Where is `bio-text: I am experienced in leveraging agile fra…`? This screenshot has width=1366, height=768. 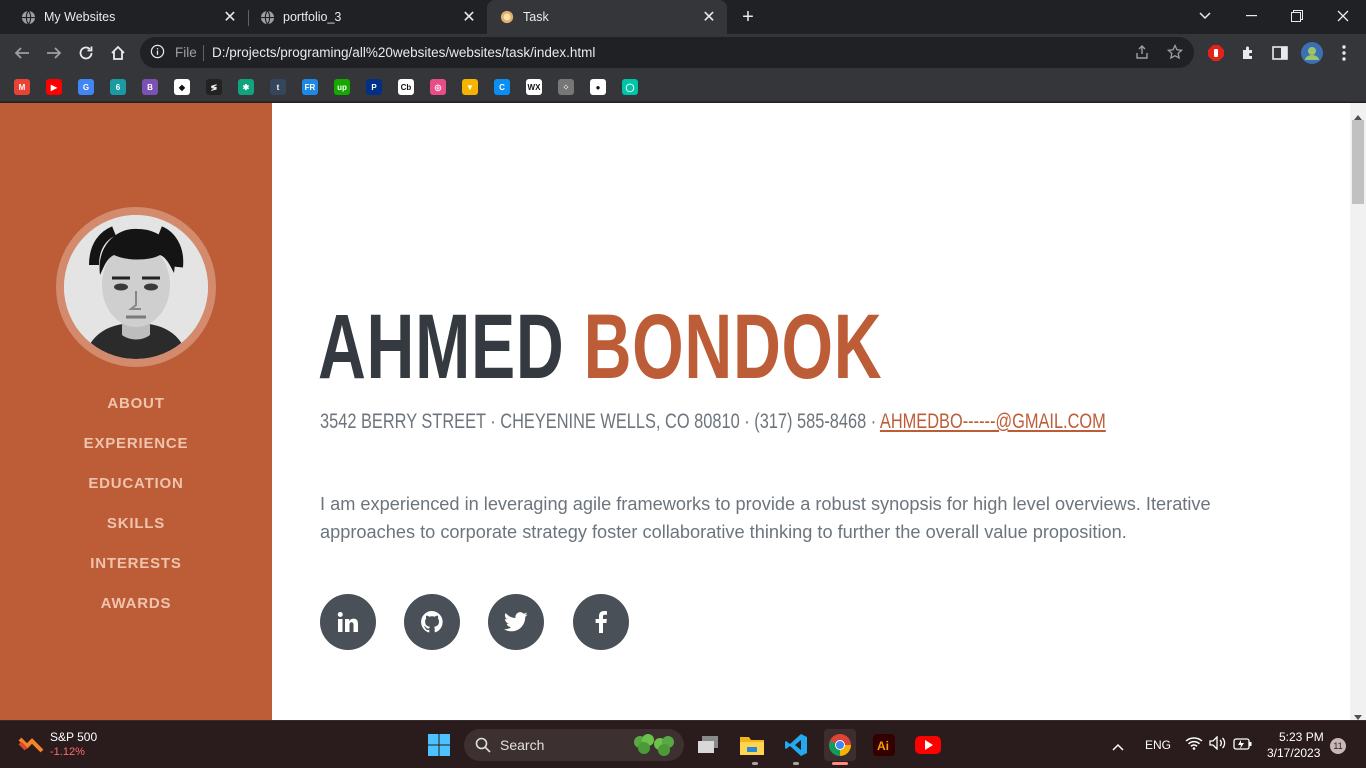
bio-text: I am experienced in leveraging agile fra… is located at coordinates (765, 518).